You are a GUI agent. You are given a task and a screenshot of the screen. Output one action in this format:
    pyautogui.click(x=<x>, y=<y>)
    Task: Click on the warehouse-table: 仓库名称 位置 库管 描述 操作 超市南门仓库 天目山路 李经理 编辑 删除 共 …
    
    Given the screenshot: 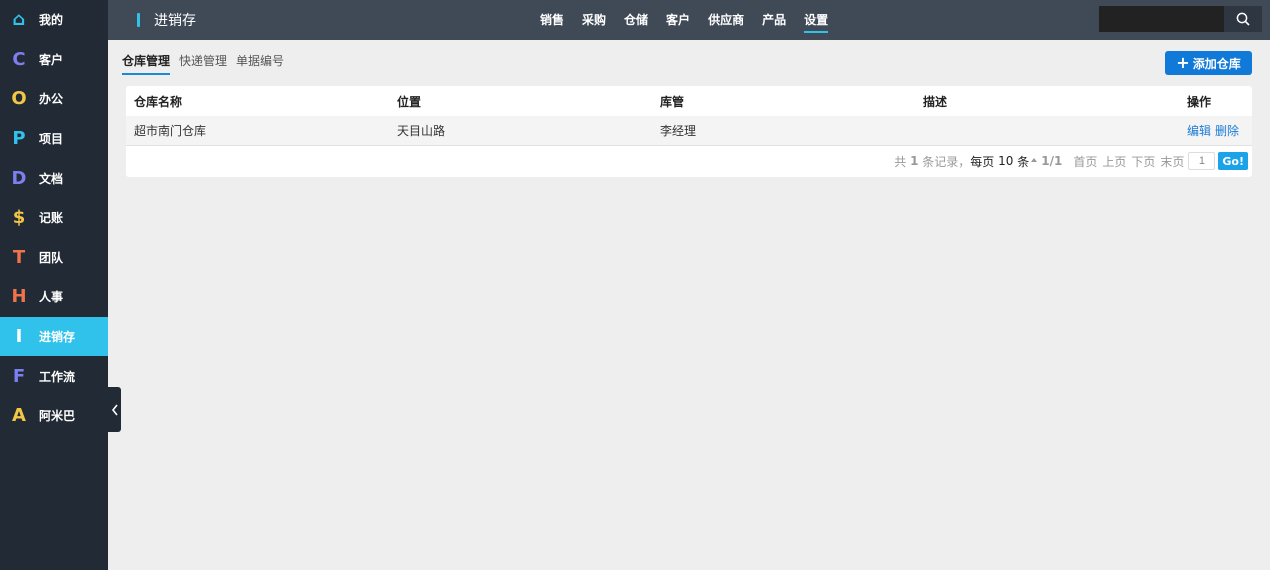 What is the action you would take?
    pyautogui.click(x=689, y=131)
    